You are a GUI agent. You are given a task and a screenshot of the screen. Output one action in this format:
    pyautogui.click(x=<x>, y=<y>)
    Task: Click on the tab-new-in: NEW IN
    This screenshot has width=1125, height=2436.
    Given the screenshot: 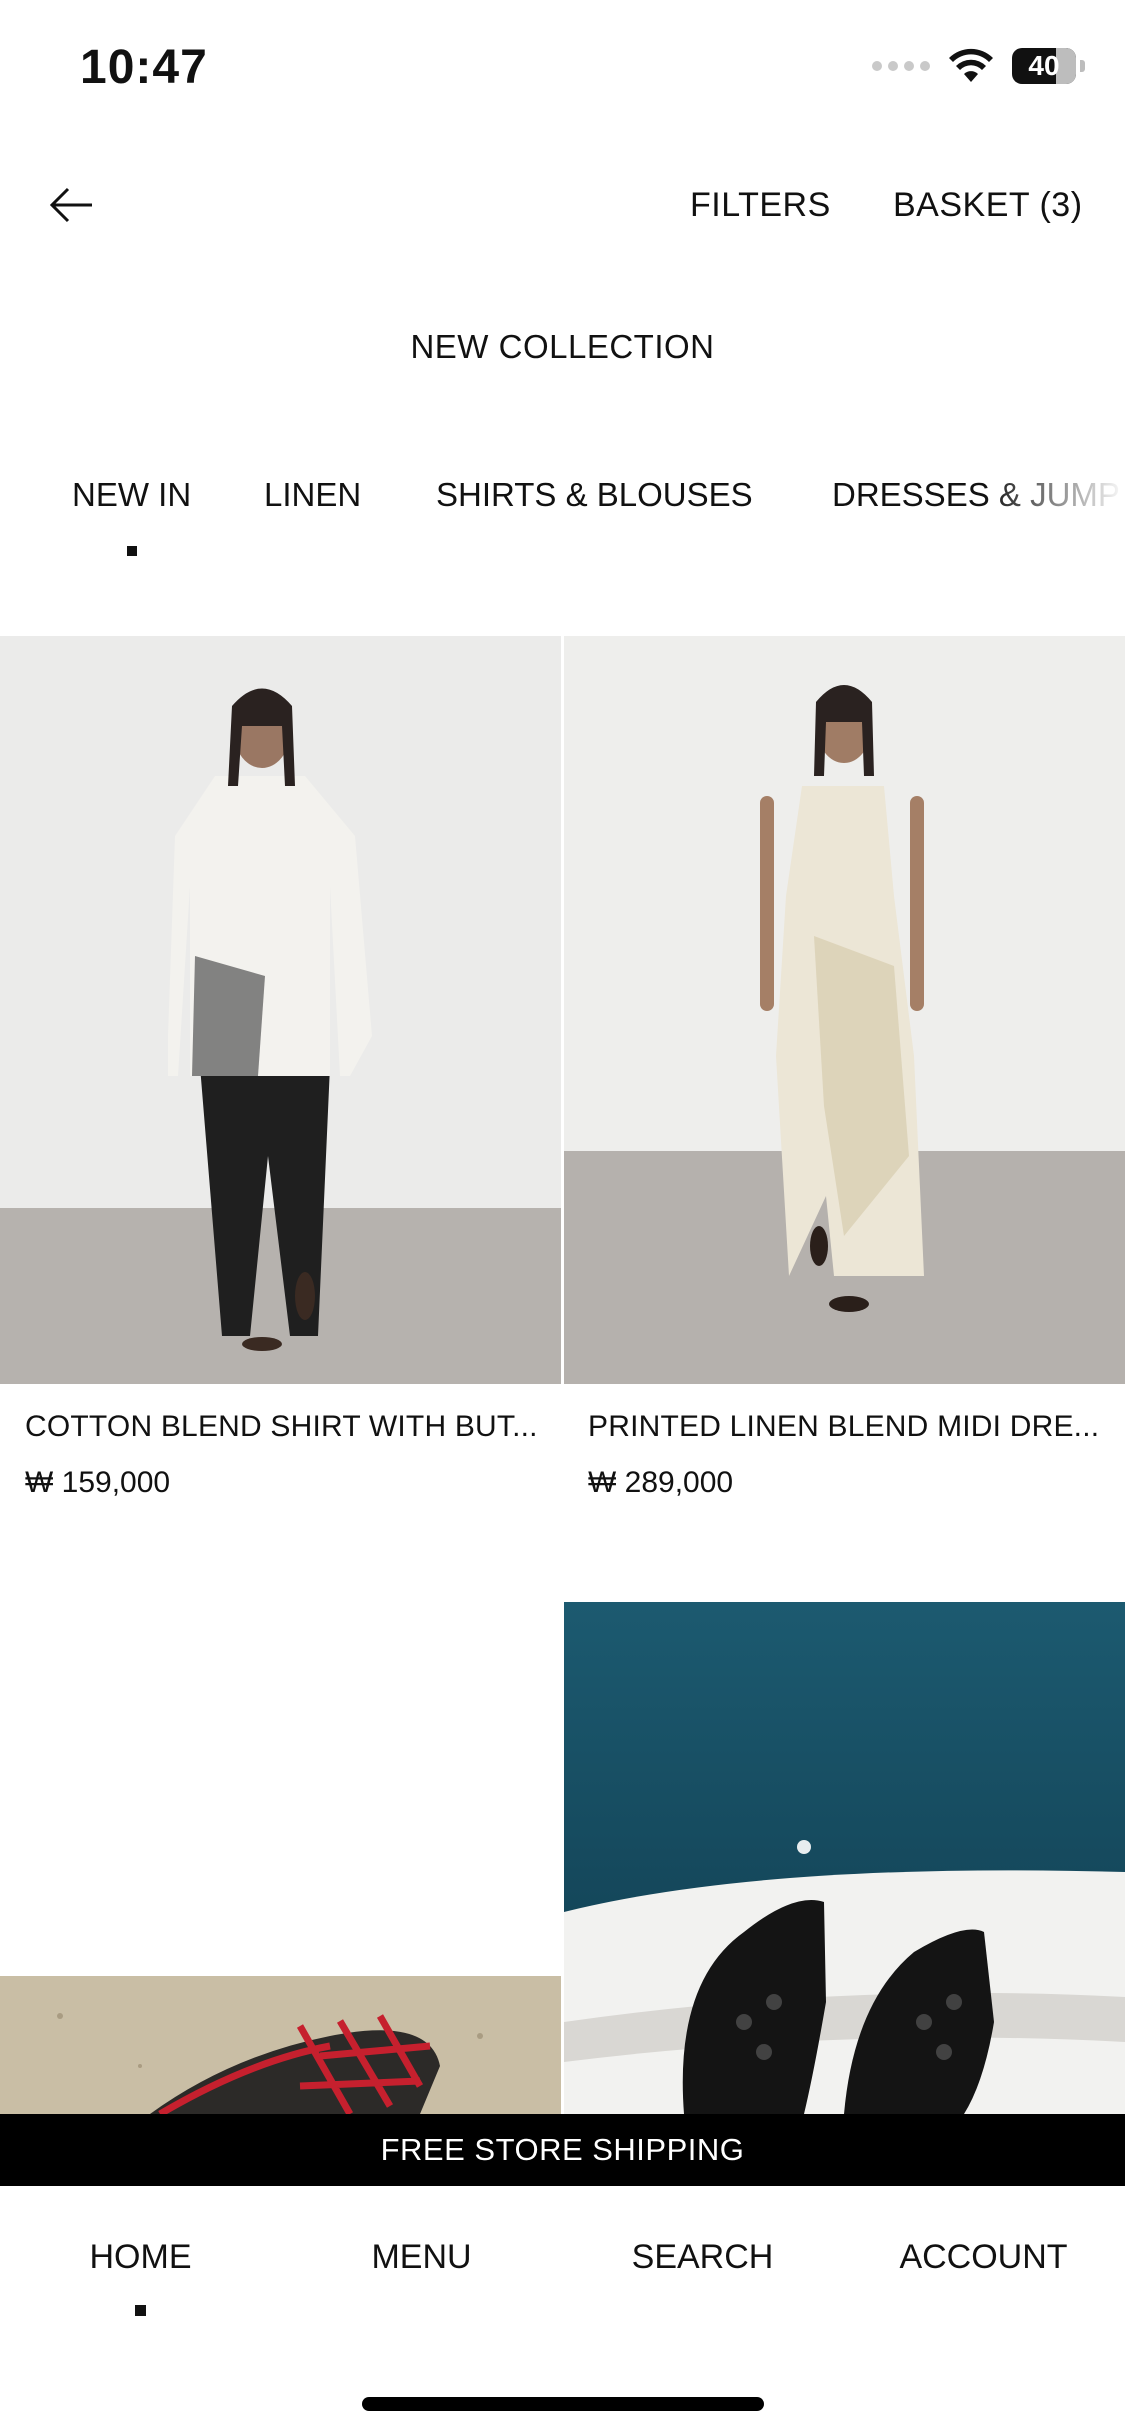 What is the action you would take?
    pyautogui.click(x=131, y=495)
    